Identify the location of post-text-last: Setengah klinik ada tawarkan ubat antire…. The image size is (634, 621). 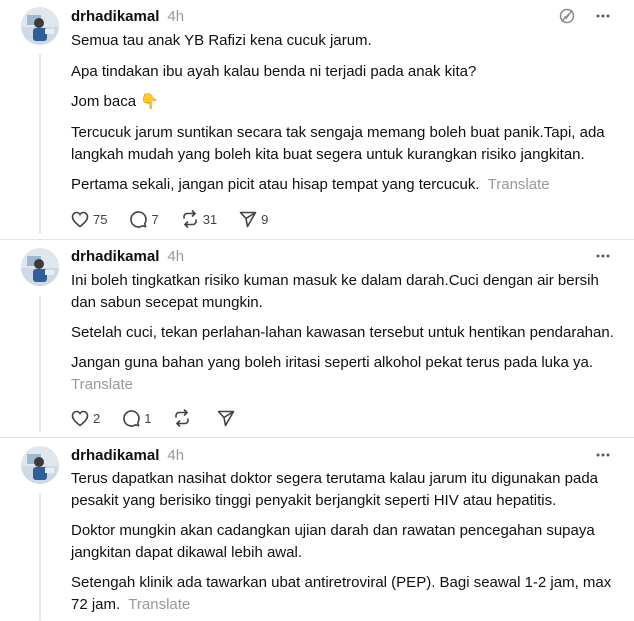
(343, 594).